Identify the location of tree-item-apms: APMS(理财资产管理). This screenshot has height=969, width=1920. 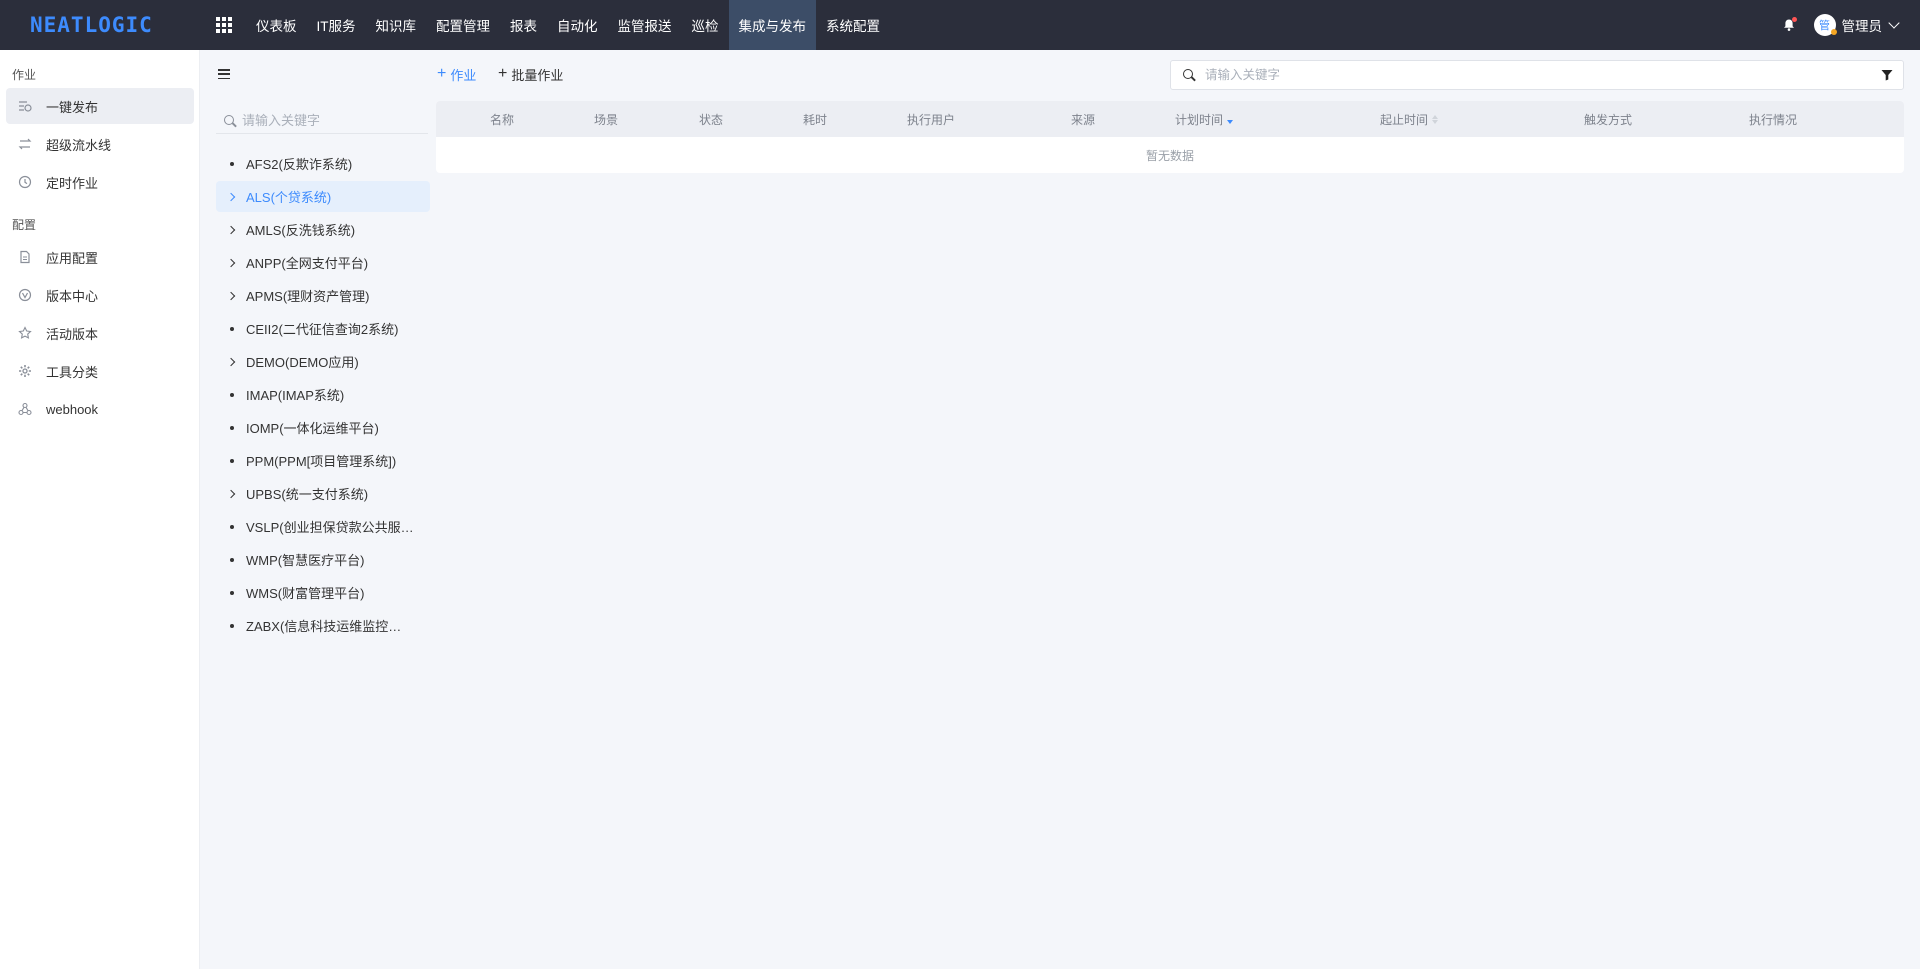
(323, 295).